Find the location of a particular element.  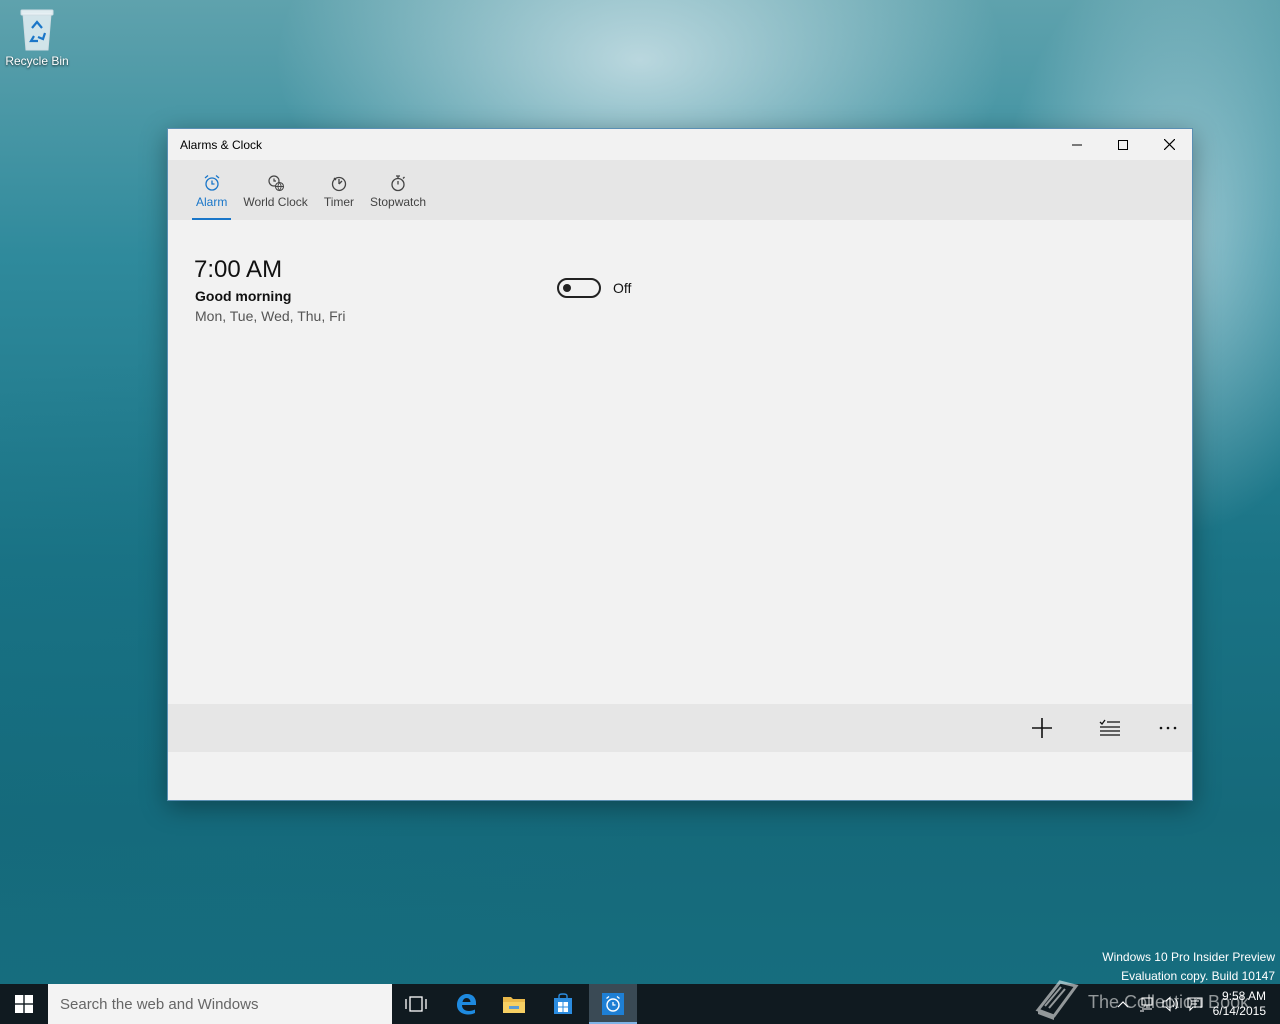

close-button is located at coordinates (1169, 144).